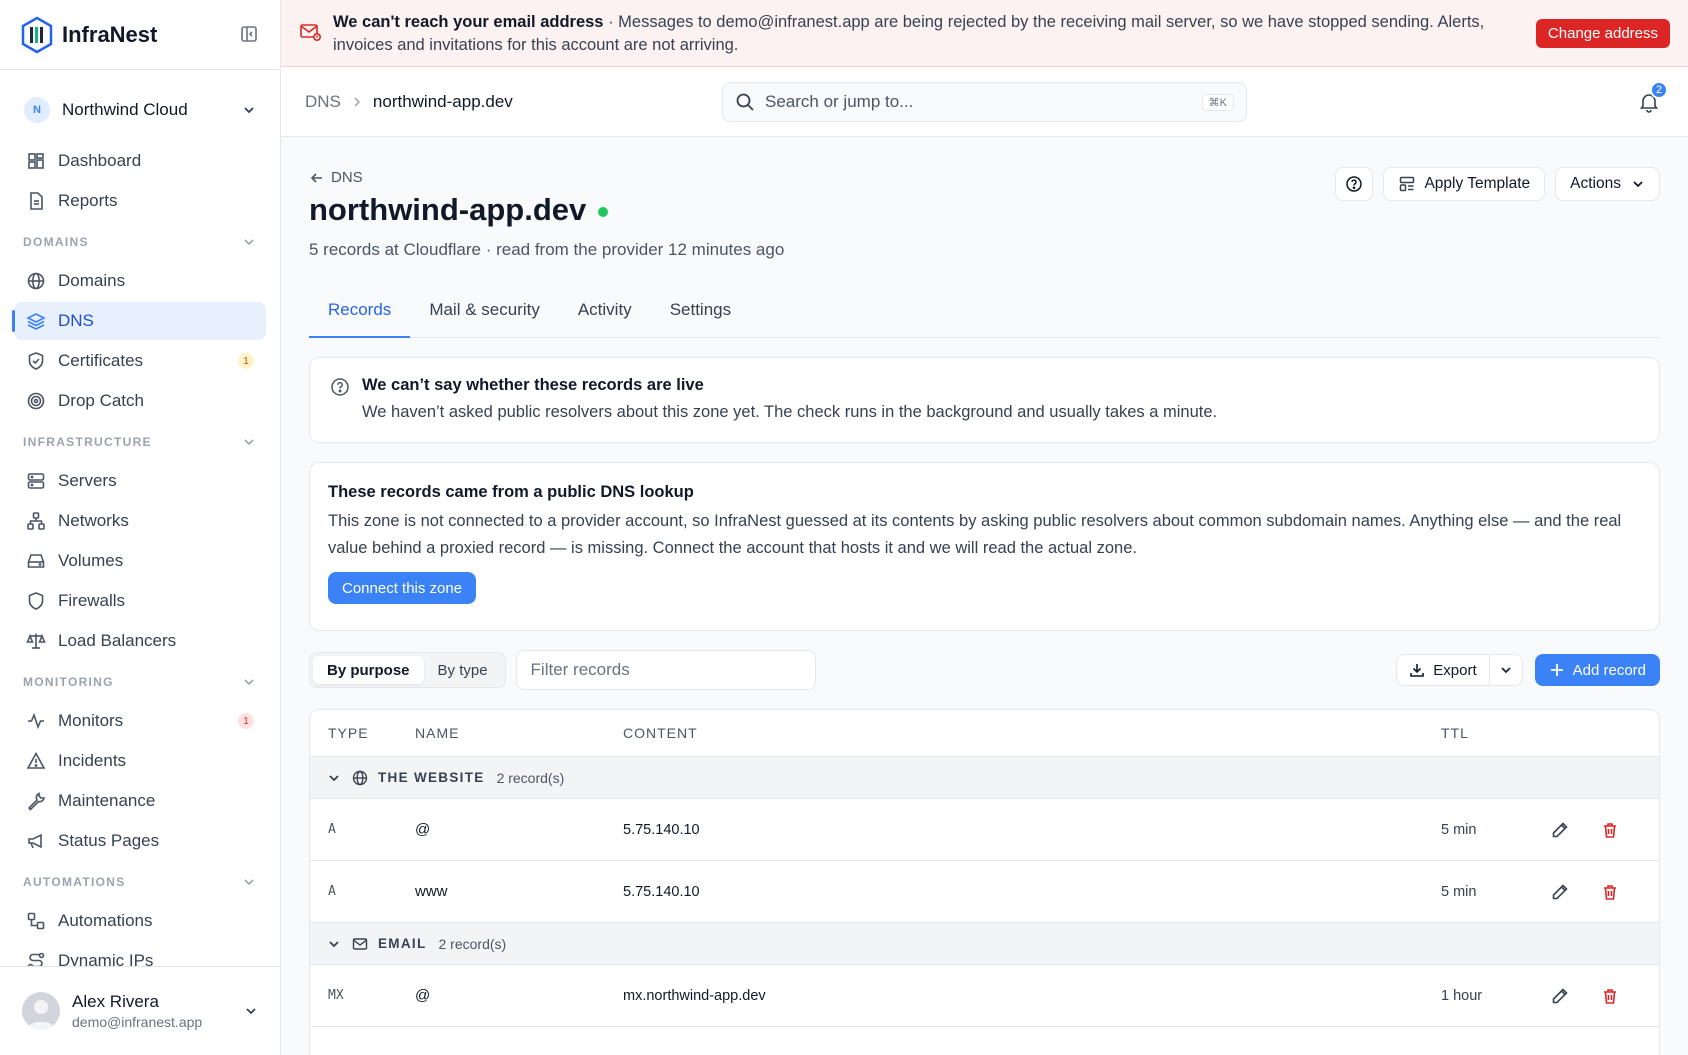  Describe the element at coordinates (323, 102) in the screenshot. I see `breadcrumb-root: DNS` at that location.